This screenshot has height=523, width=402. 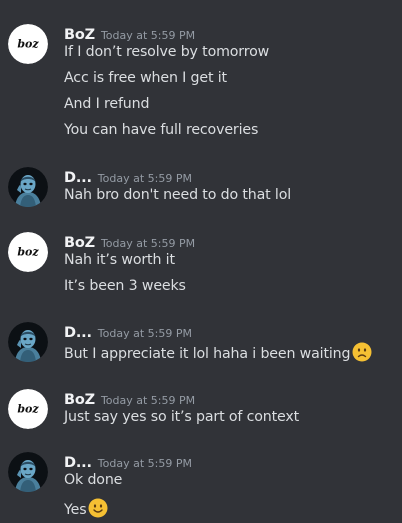 I want to click on message-line: Yes, so click(x=86, y=508).